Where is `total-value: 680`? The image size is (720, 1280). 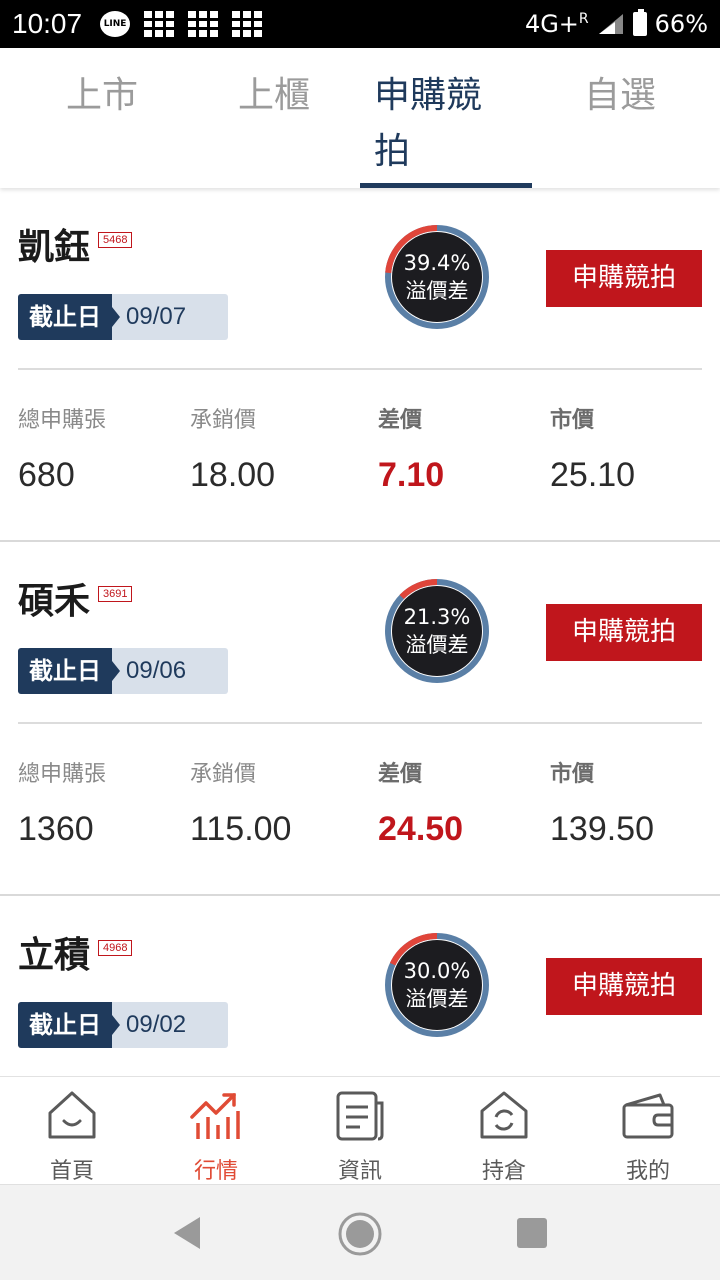 total-value: 680 is located at coordinates (46, 475).